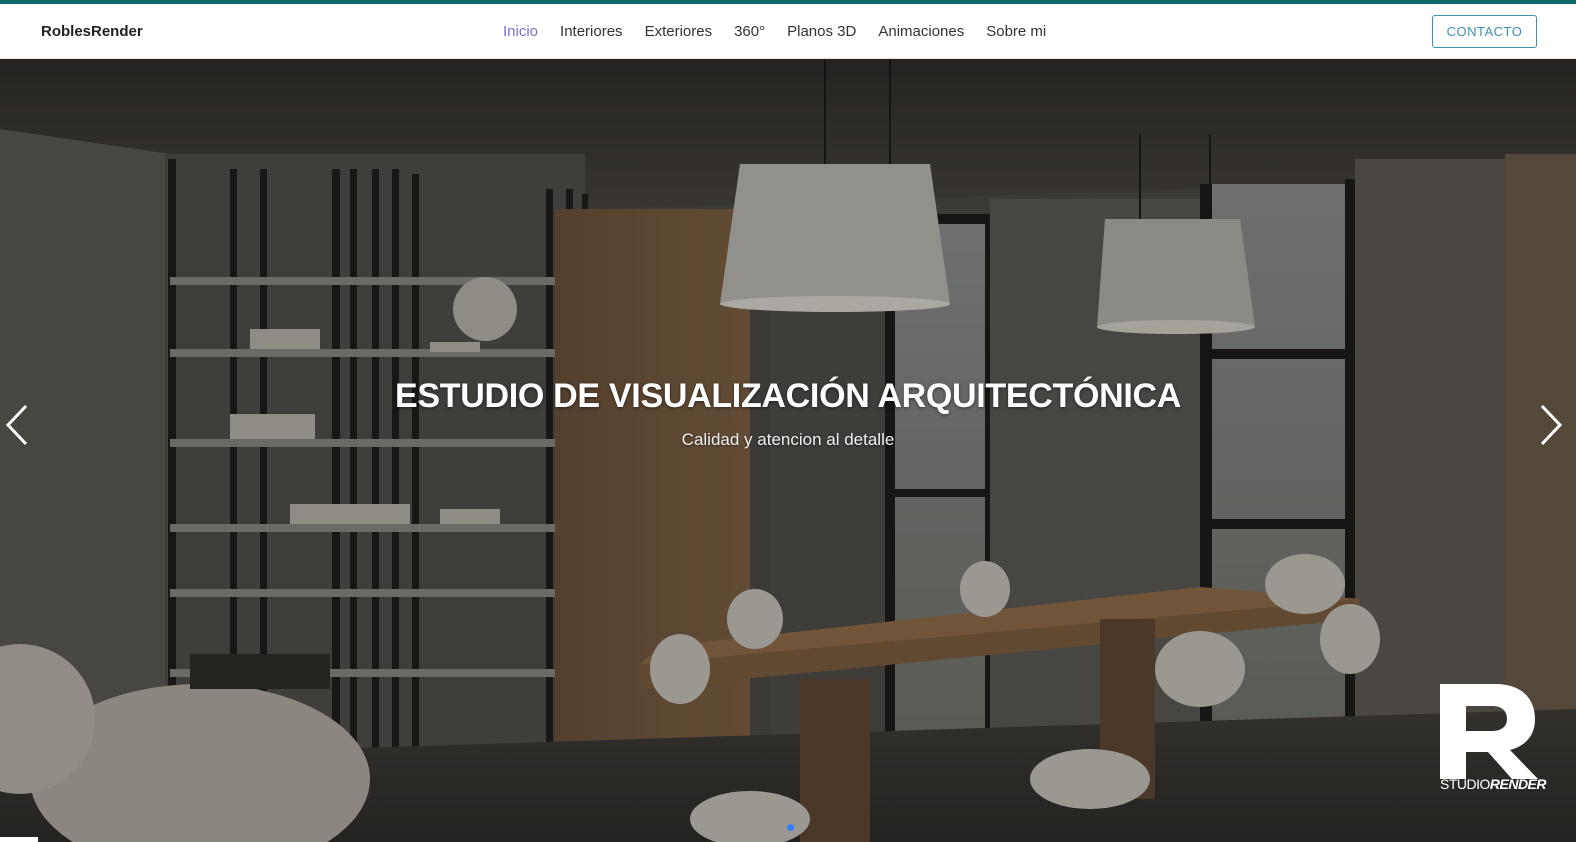 This screenshot has width=1576, height=842. What do you see at coordinates (92, 31) in the screenshot?
I see `brand-logo: RoblesRender` at bounding box center [92, 31].